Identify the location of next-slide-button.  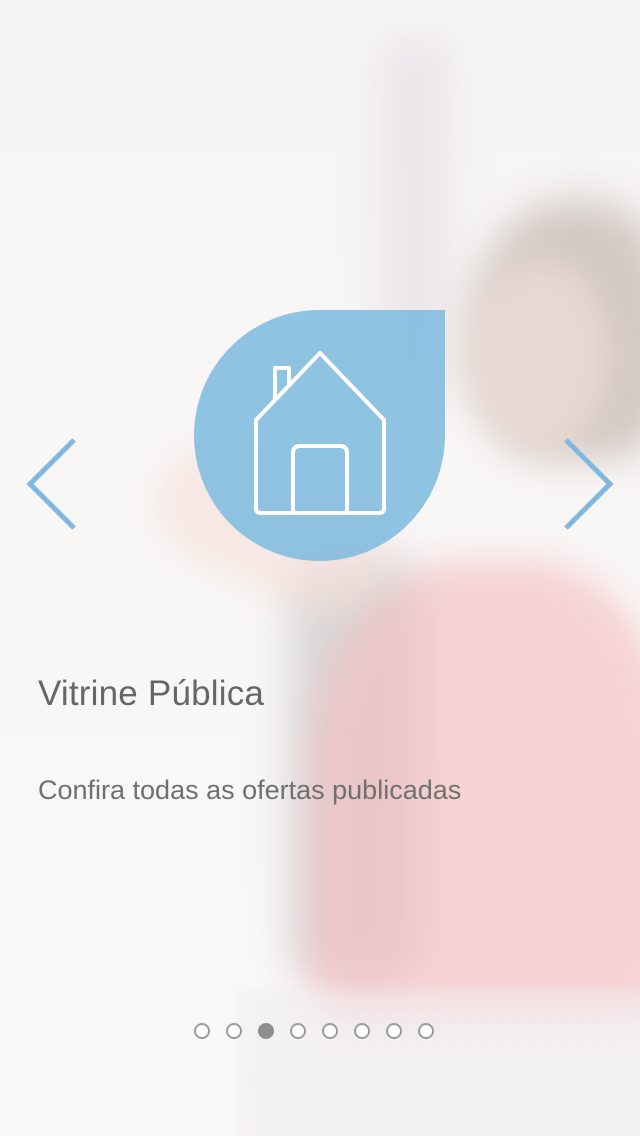
(588, 484).